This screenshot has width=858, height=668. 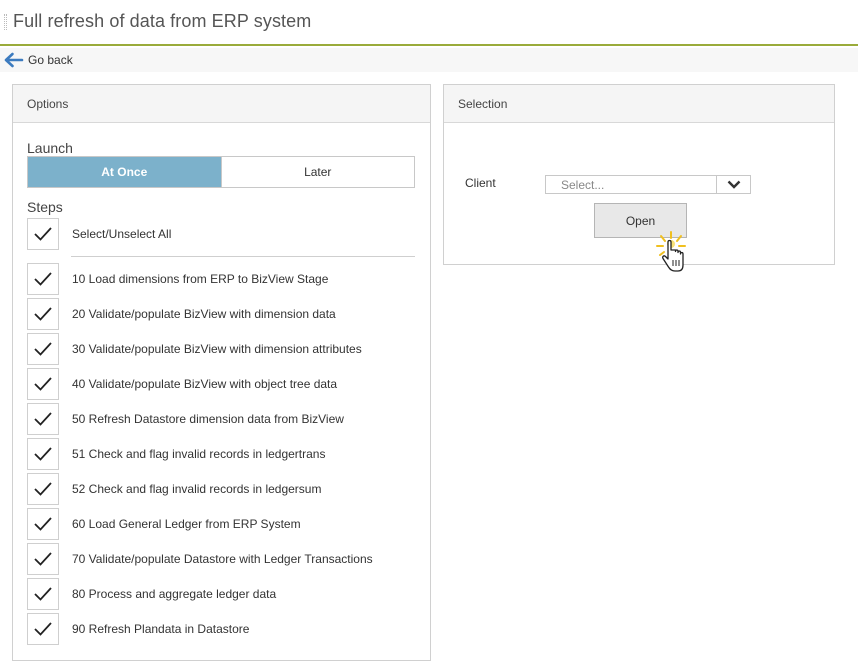 I want to click on chevron-down-icon, so click(x=733, y=184).